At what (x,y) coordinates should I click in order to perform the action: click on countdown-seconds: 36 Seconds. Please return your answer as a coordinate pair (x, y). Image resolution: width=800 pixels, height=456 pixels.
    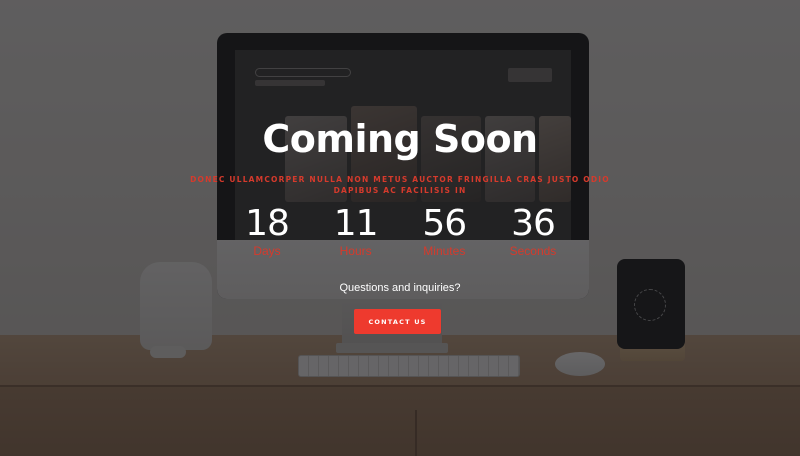
    Looking at the image, I should click on (533, 232).